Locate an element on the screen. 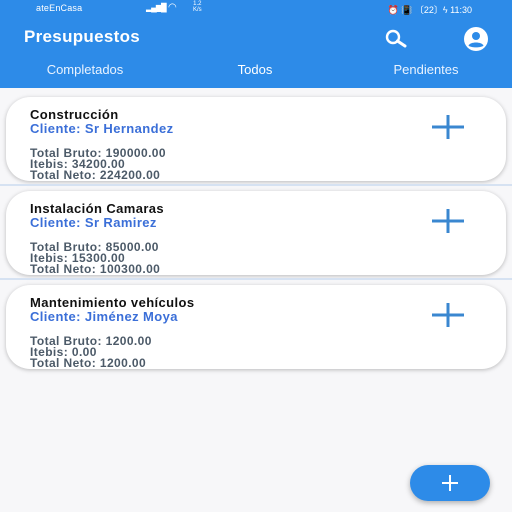 Image resolution: width=512 pixels, height=512 pixels. search-icon is located at coordinates (396, 39).